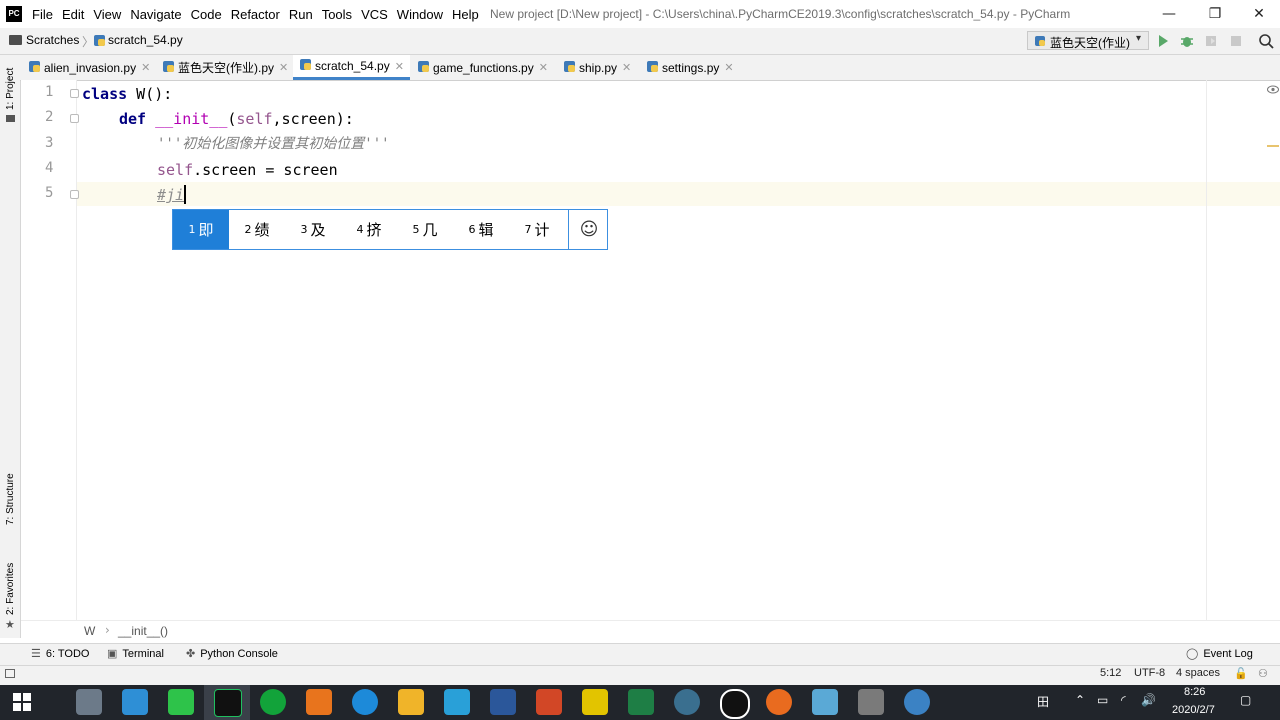 The height and width of the screenshot is (720, 1280). I want to click on notification-icon: ▢, so click(1245, 700).